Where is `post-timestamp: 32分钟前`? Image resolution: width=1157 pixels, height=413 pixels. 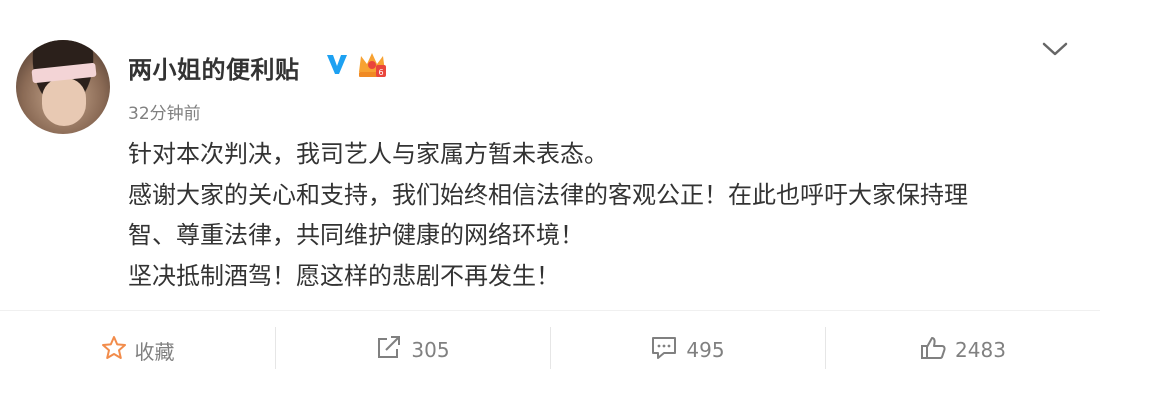 post-timestamp: 32分钟前 is located at coordinates (164, 111).